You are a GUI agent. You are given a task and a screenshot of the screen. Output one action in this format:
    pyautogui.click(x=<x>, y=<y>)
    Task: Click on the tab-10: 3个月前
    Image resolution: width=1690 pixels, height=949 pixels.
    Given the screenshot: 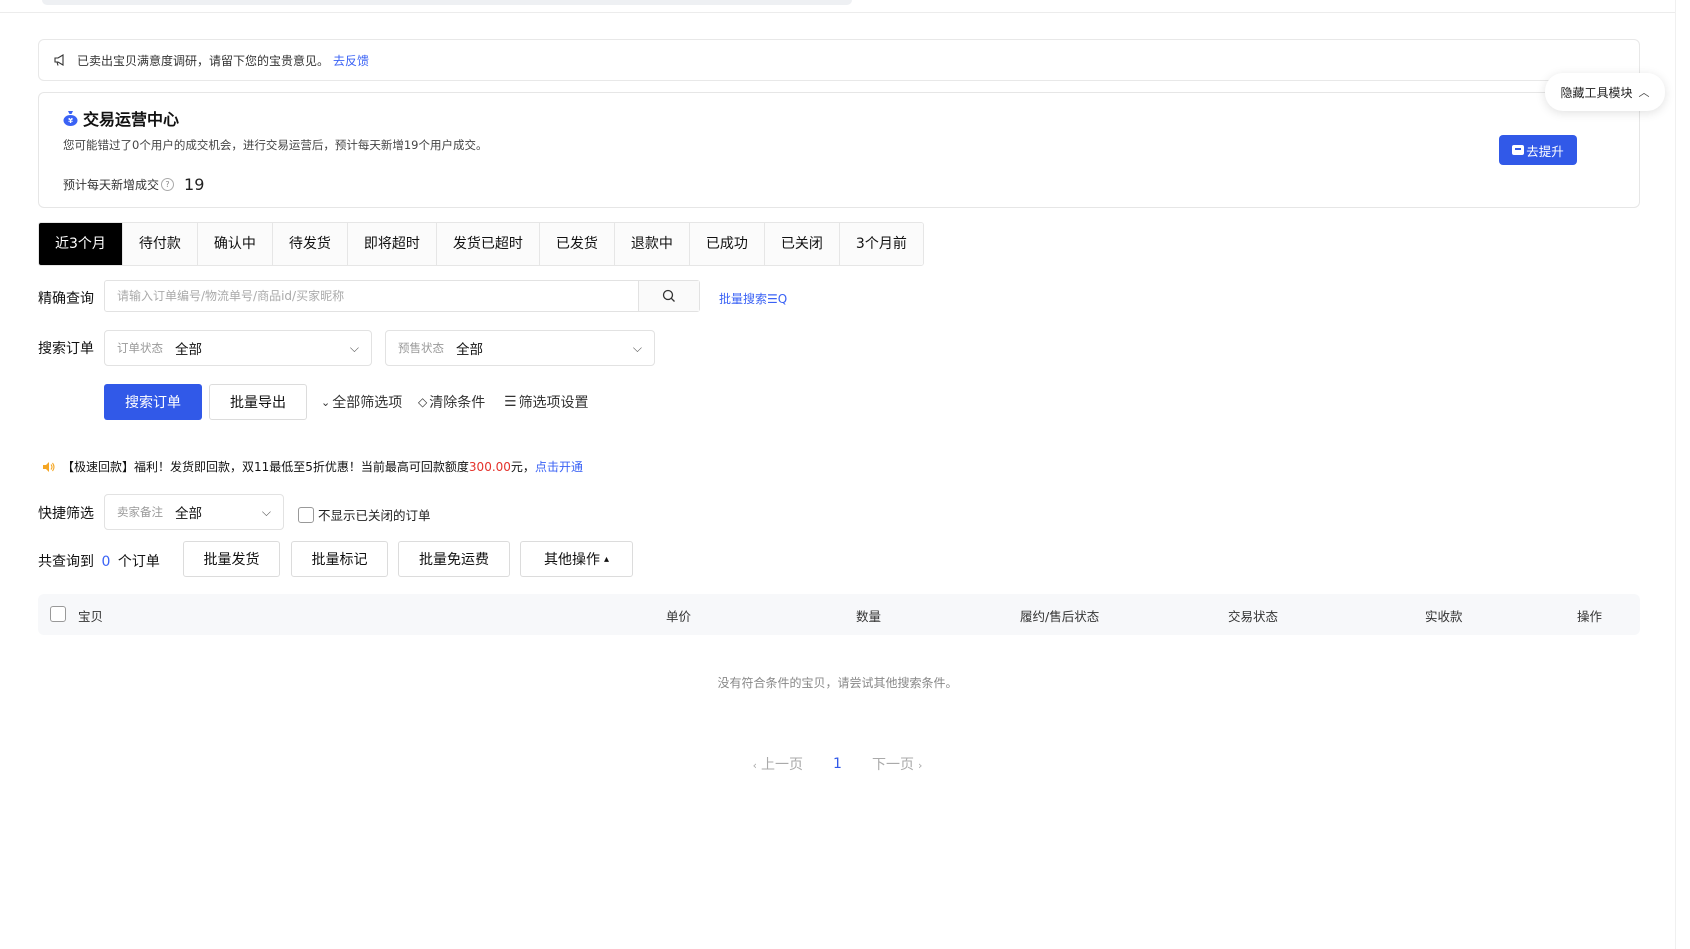 What is the action you would take?
    pyautogui.click(x=881, y=244)
    